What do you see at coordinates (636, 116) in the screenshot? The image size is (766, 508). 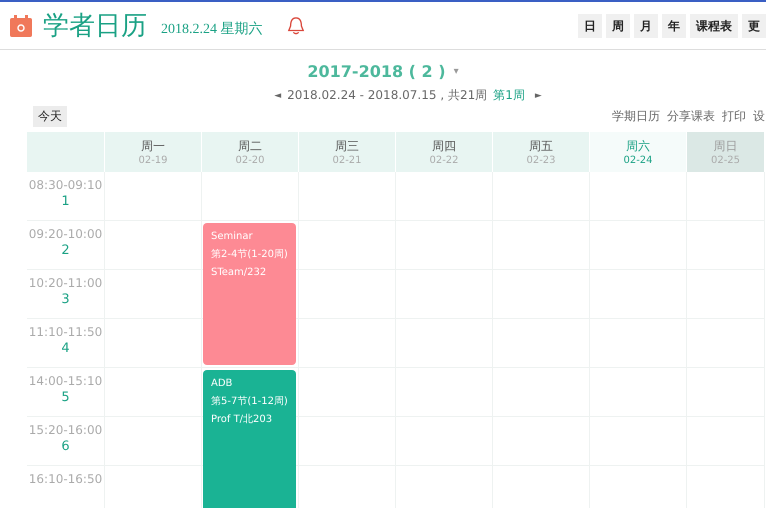 I see `toolbar-link: 学期日历` at bounding box center [636, 116].